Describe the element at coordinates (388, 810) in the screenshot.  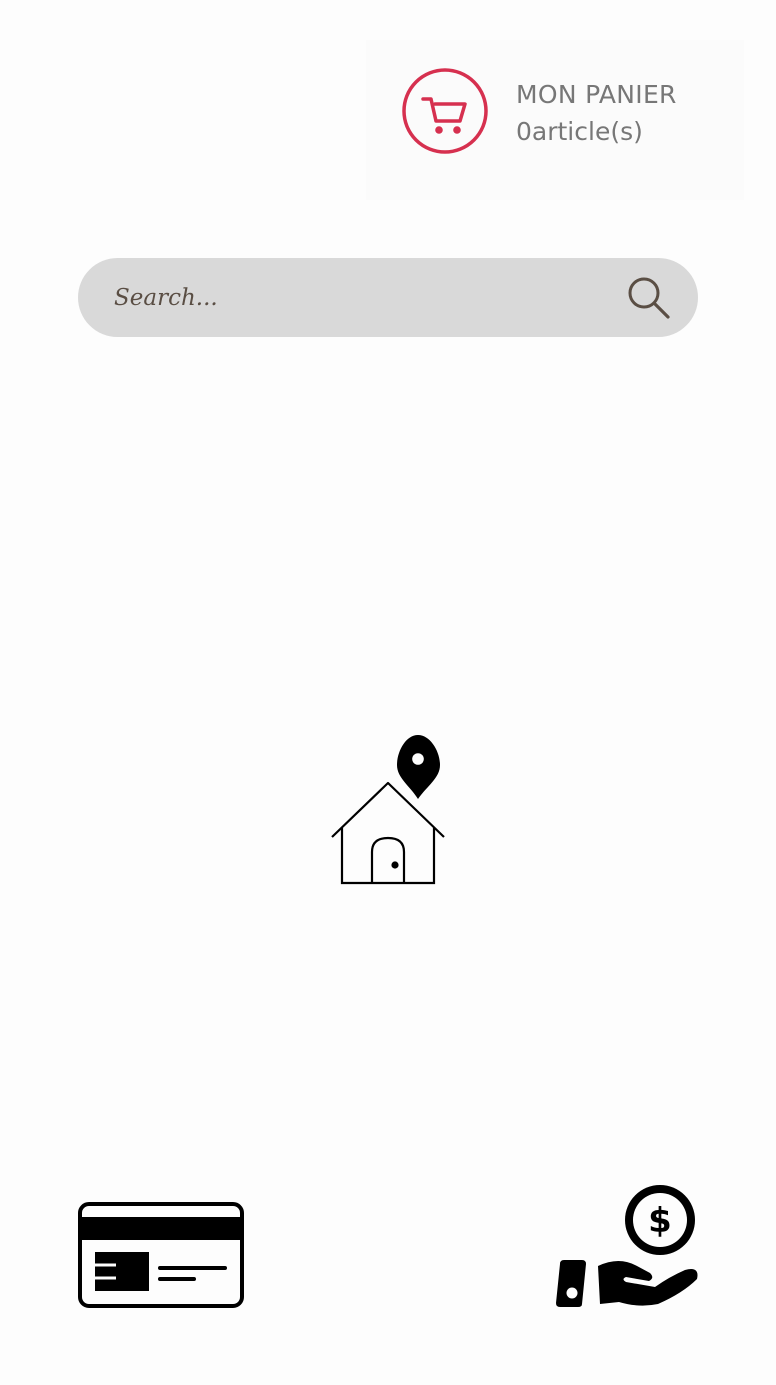
I see `house-location-pin-icon` at that location.